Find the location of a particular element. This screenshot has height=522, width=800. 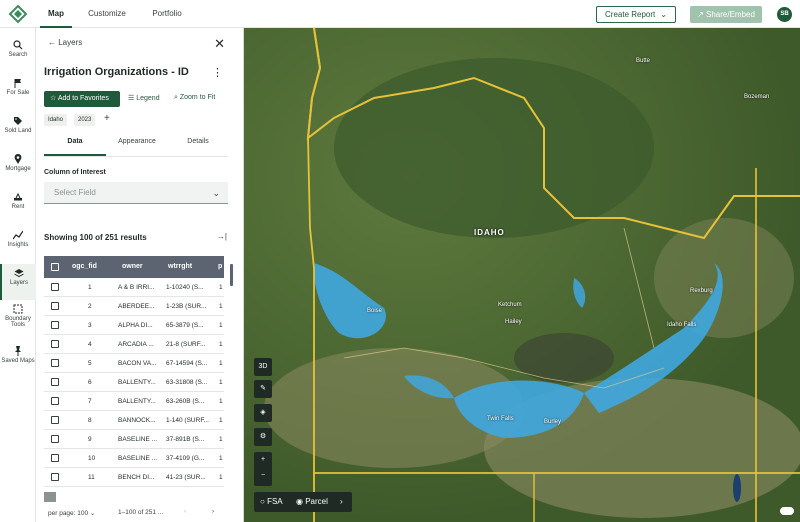

tab-customize: Customize is located at coordinates (107, 14).